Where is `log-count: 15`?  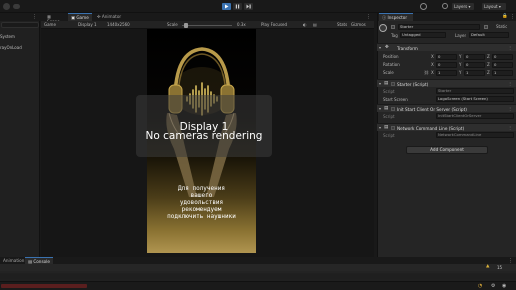
log-count: 15 is located at coordinates (500, 267).